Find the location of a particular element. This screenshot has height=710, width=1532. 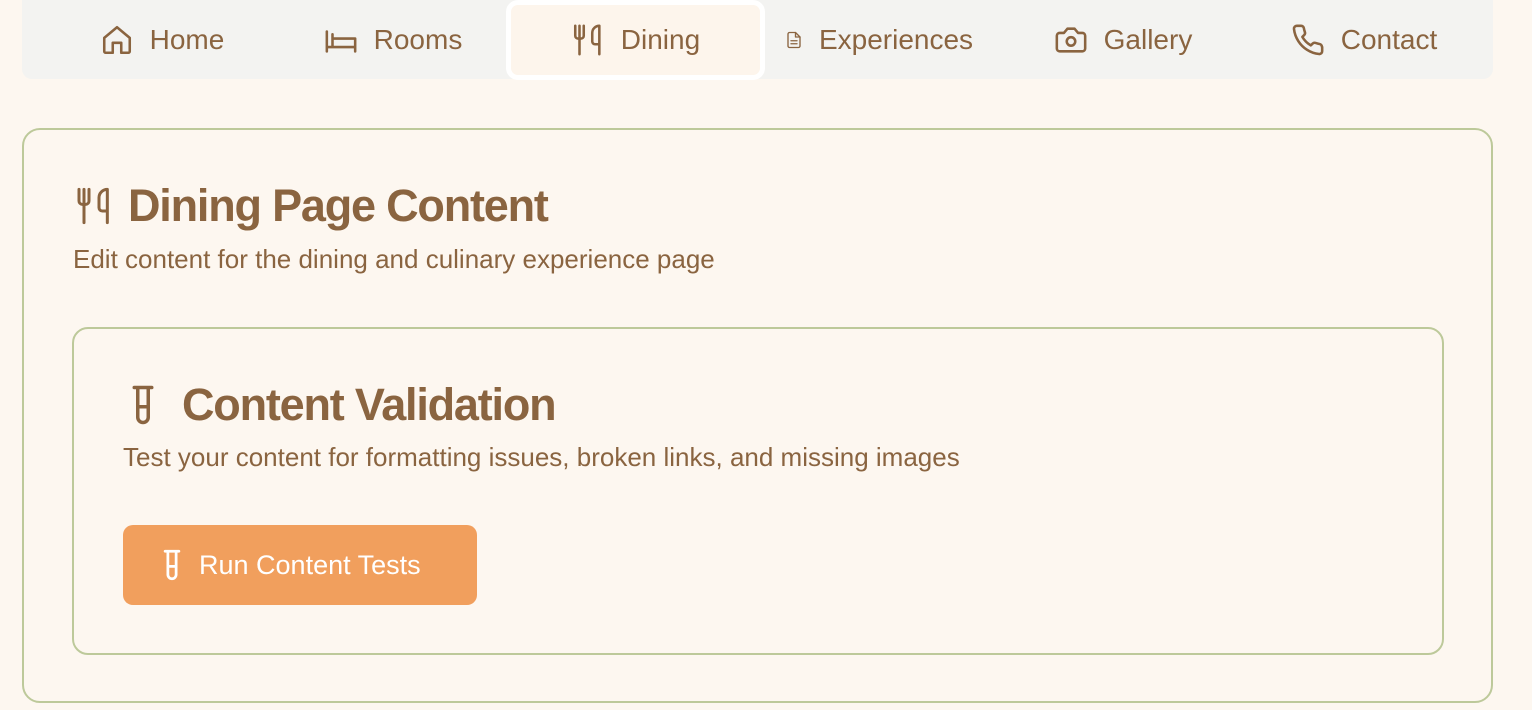

run-content-tests-button: Run Content Tests is located at coordinates (300, 565).